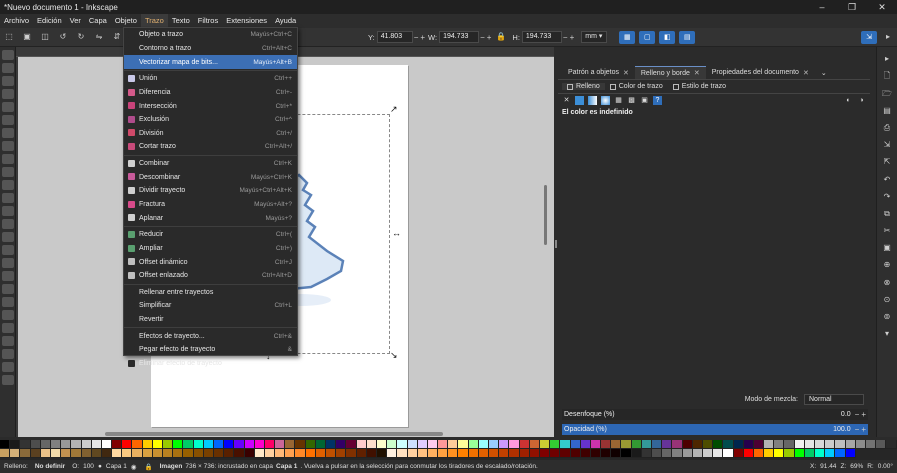  I want to click on trazo-menu-item: Fractura Mayús+Alt+?, so click(210, 205).